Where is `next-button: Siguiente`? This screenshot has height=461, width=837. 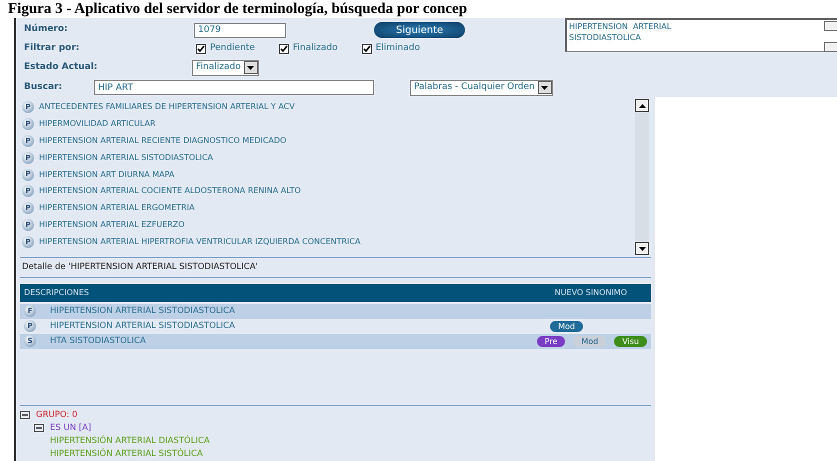
next-button: Siguiente is located at coordinates (420, 30).